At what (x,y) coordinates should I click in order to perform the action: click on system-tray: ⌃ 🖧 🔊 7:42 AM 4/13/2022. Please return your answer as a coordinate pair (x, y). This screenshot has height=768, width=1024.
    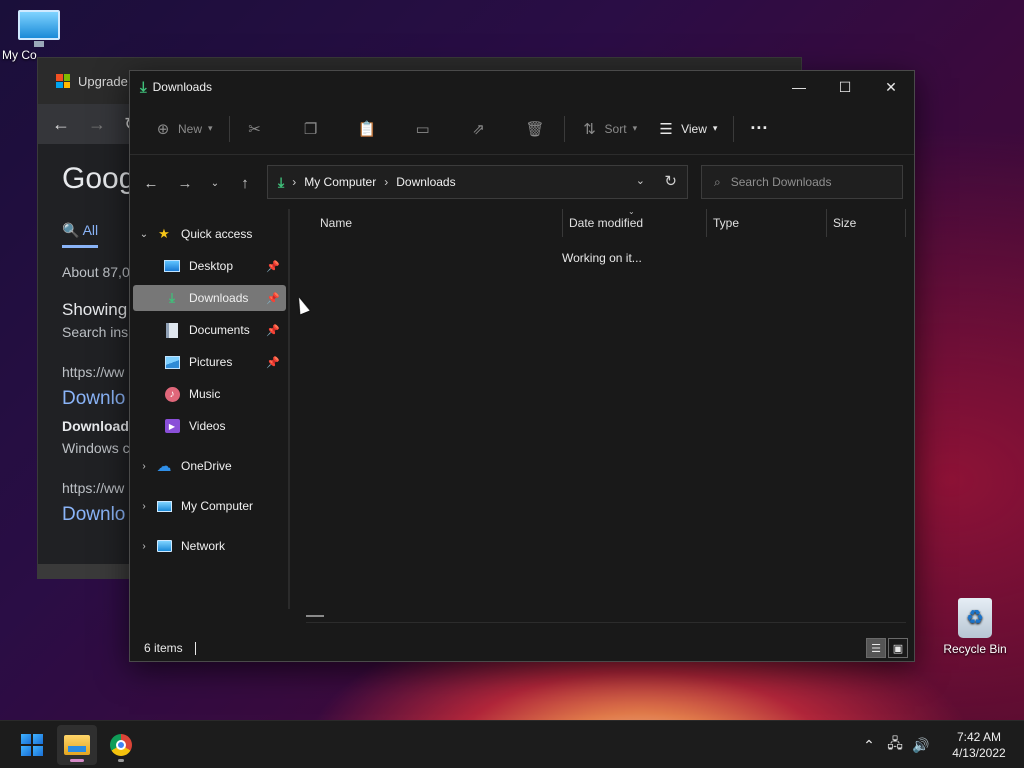
    Looking at the image, I should click on (940, 744).